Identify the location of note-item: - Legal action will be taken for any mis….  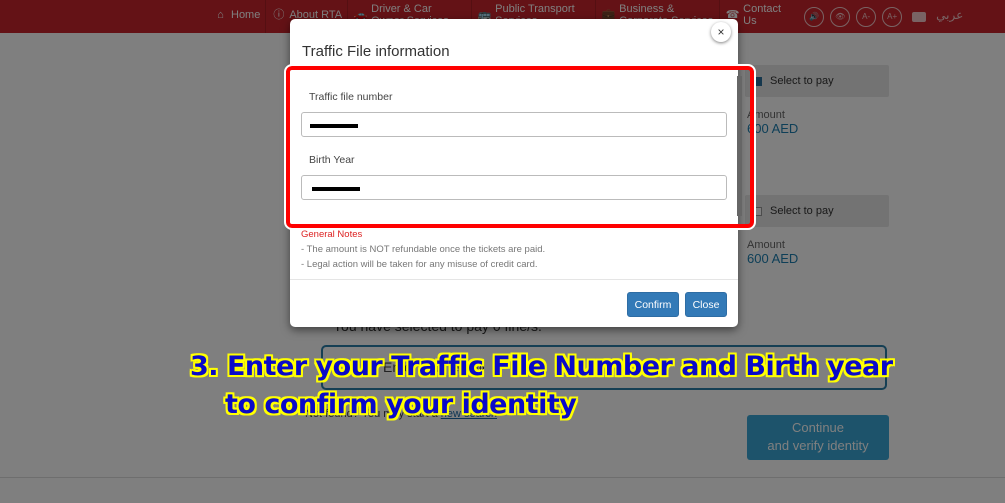
(419, 264).